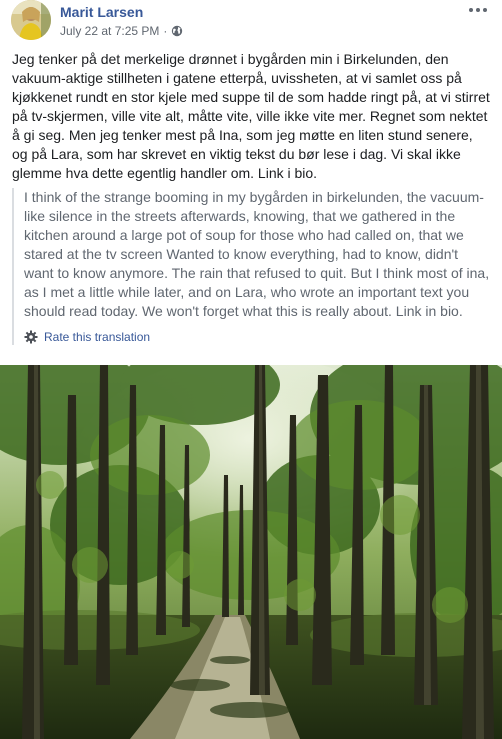 The width and height of the screenshot is (502, 739). Describe the element at coordinates (109, 31) in the screenshot. I see `post-timestamp: July 22 at 7:25 PM` at that location.